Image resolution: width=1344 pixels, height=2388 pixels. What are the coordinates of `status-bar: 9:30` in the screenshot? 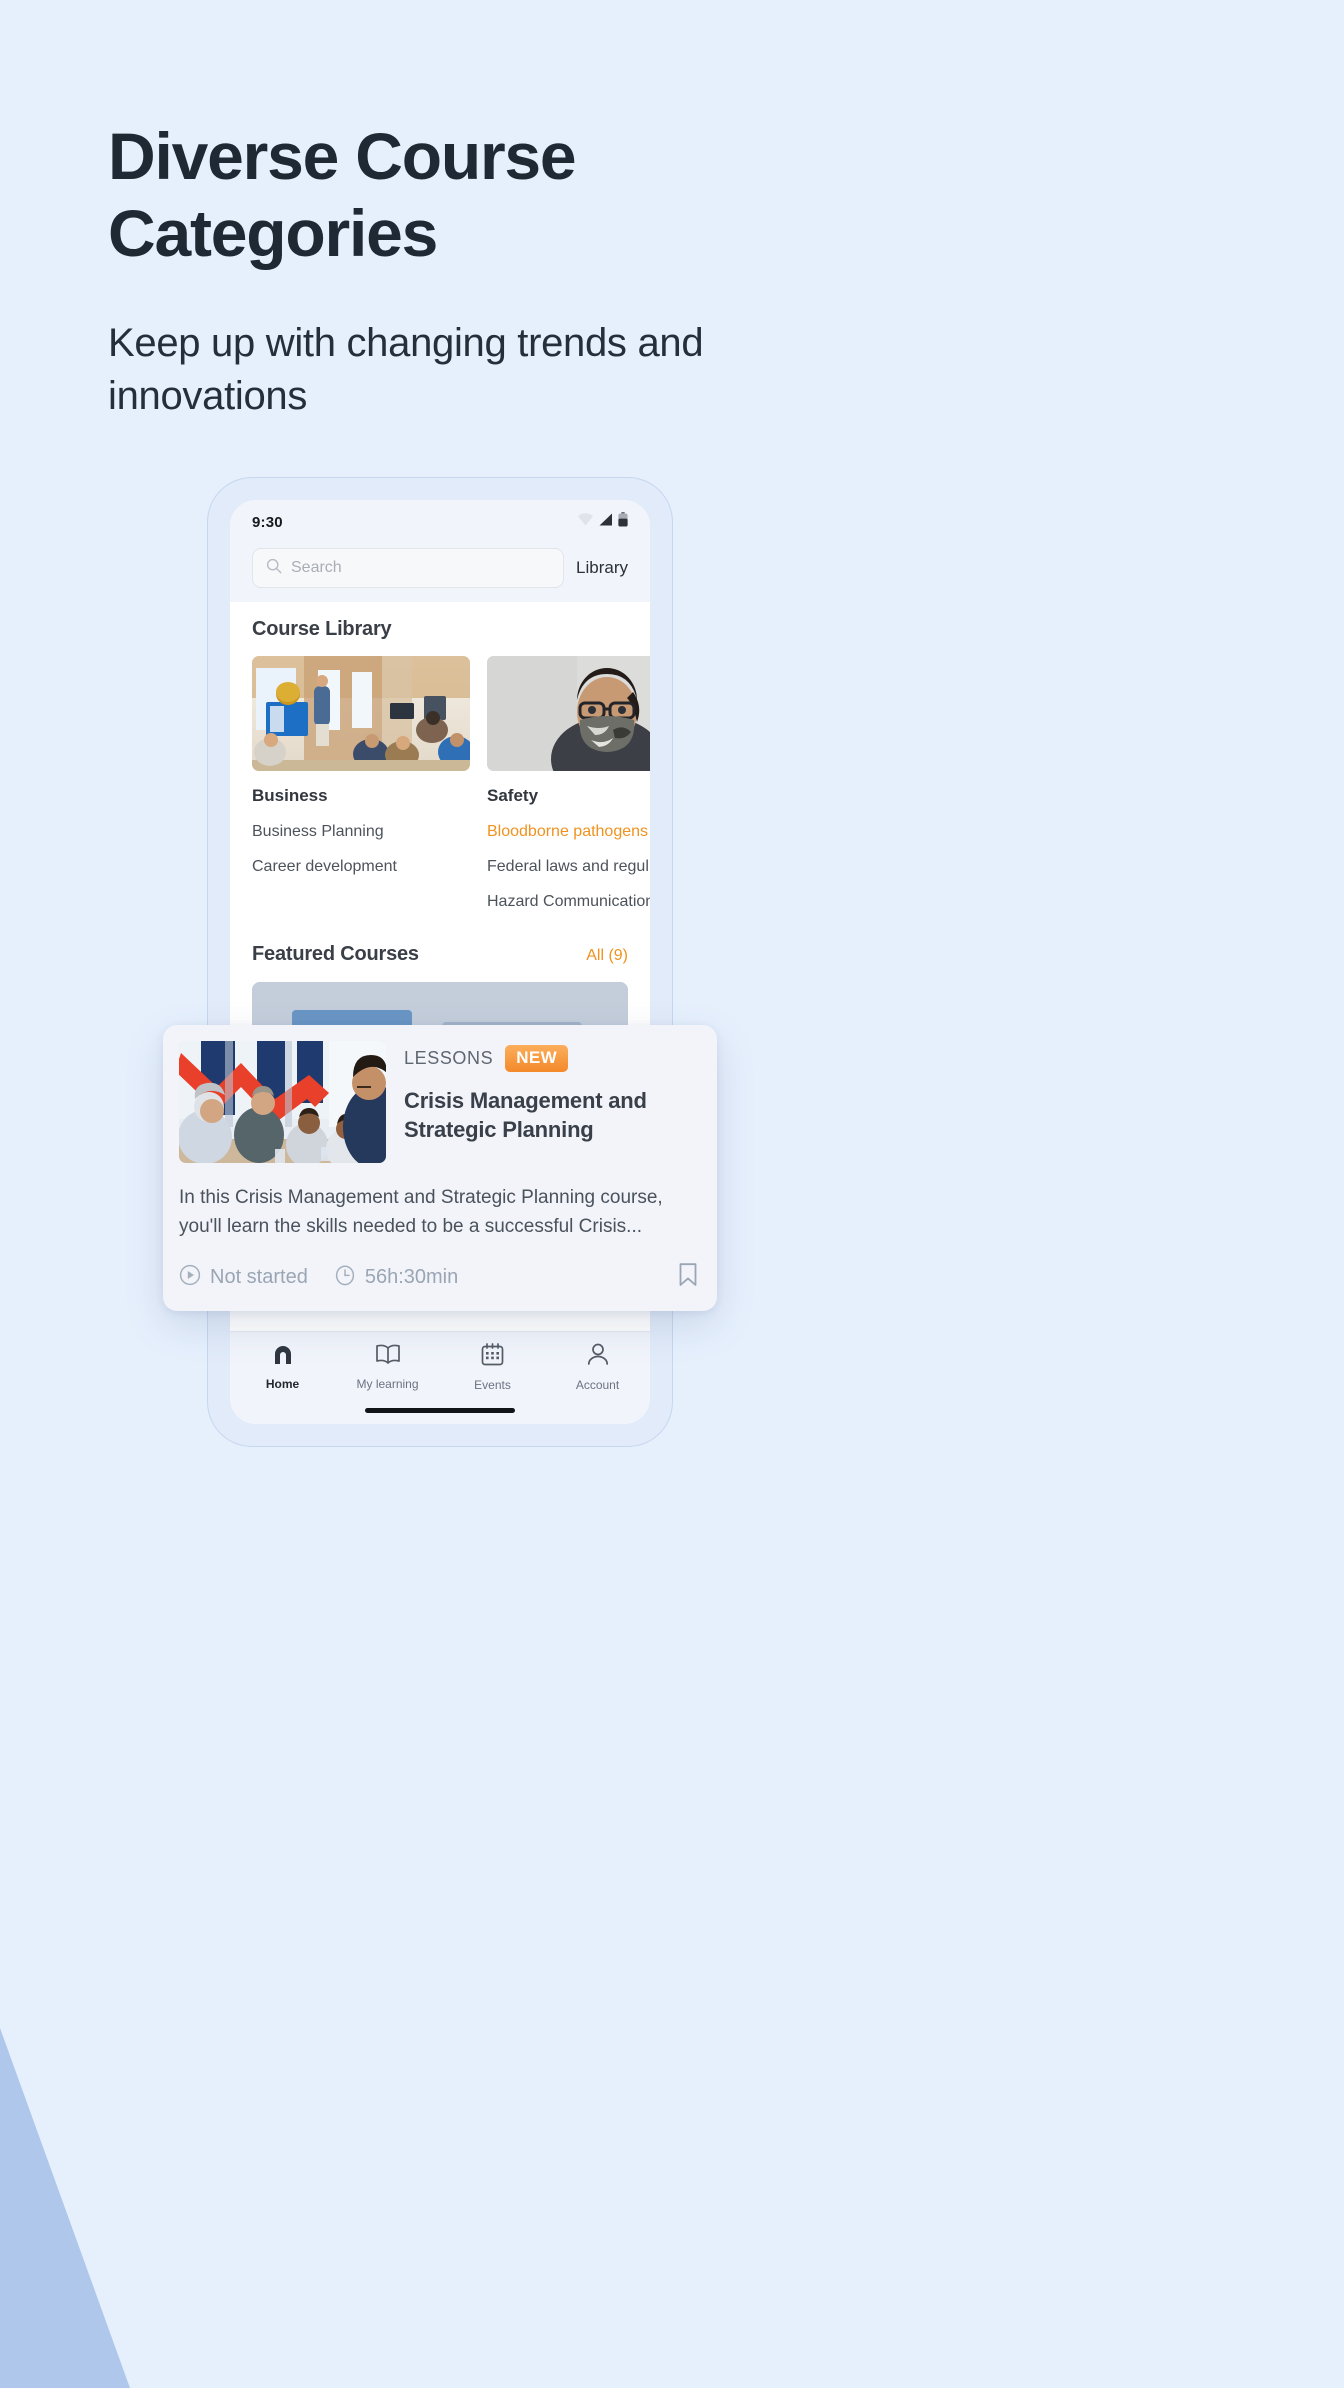 It's located at (440, 522).